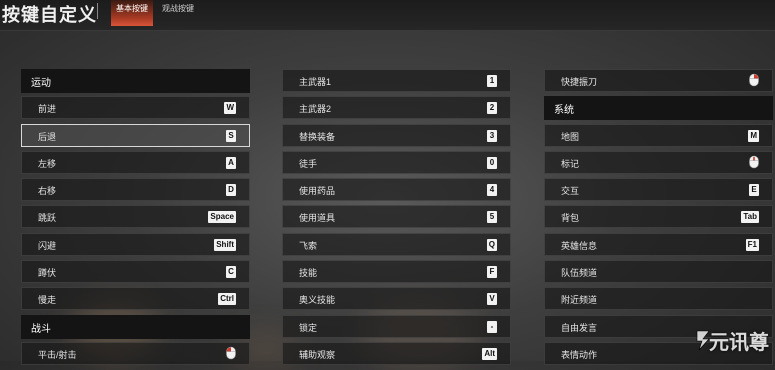  What do you see at coordinates (492, 326) in the screenshot?
I see `keybind-key-badge: -` at bounding box center [492, 326].